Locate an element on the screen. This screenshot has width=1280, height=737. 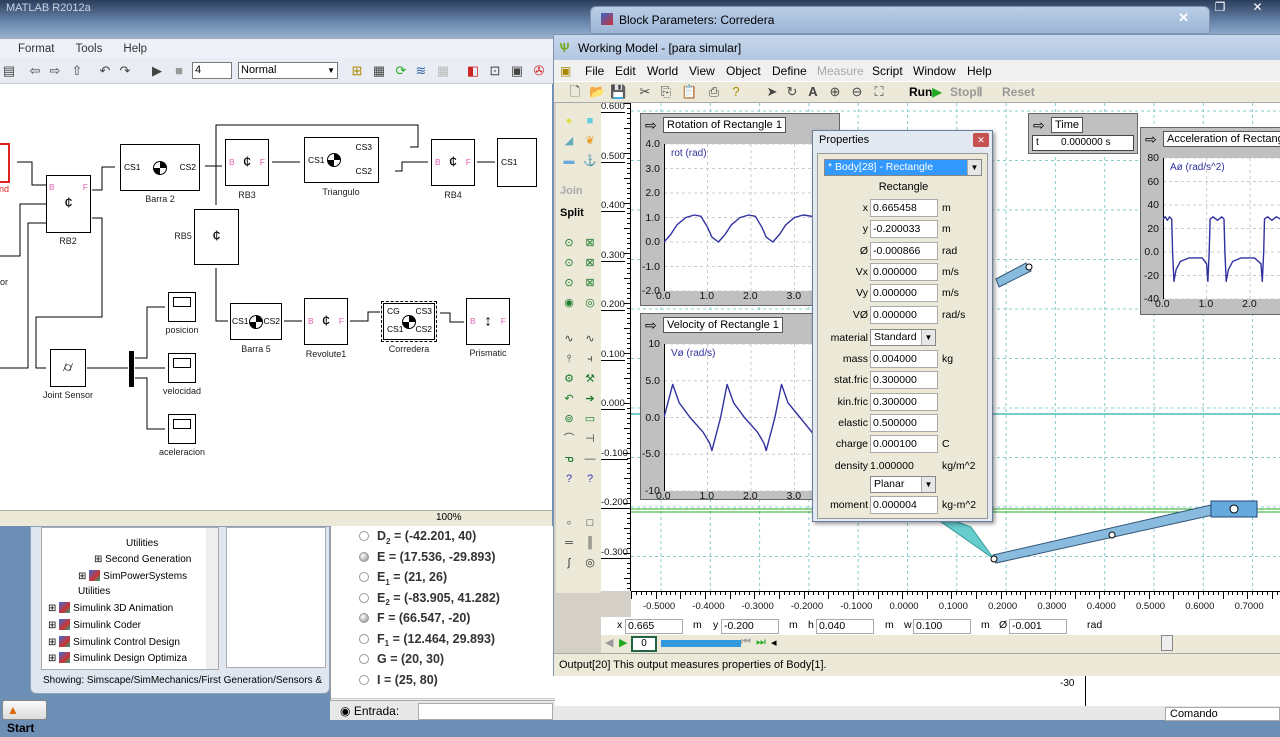
restore-icon: ❐ is located at coordinates (1220, 9).